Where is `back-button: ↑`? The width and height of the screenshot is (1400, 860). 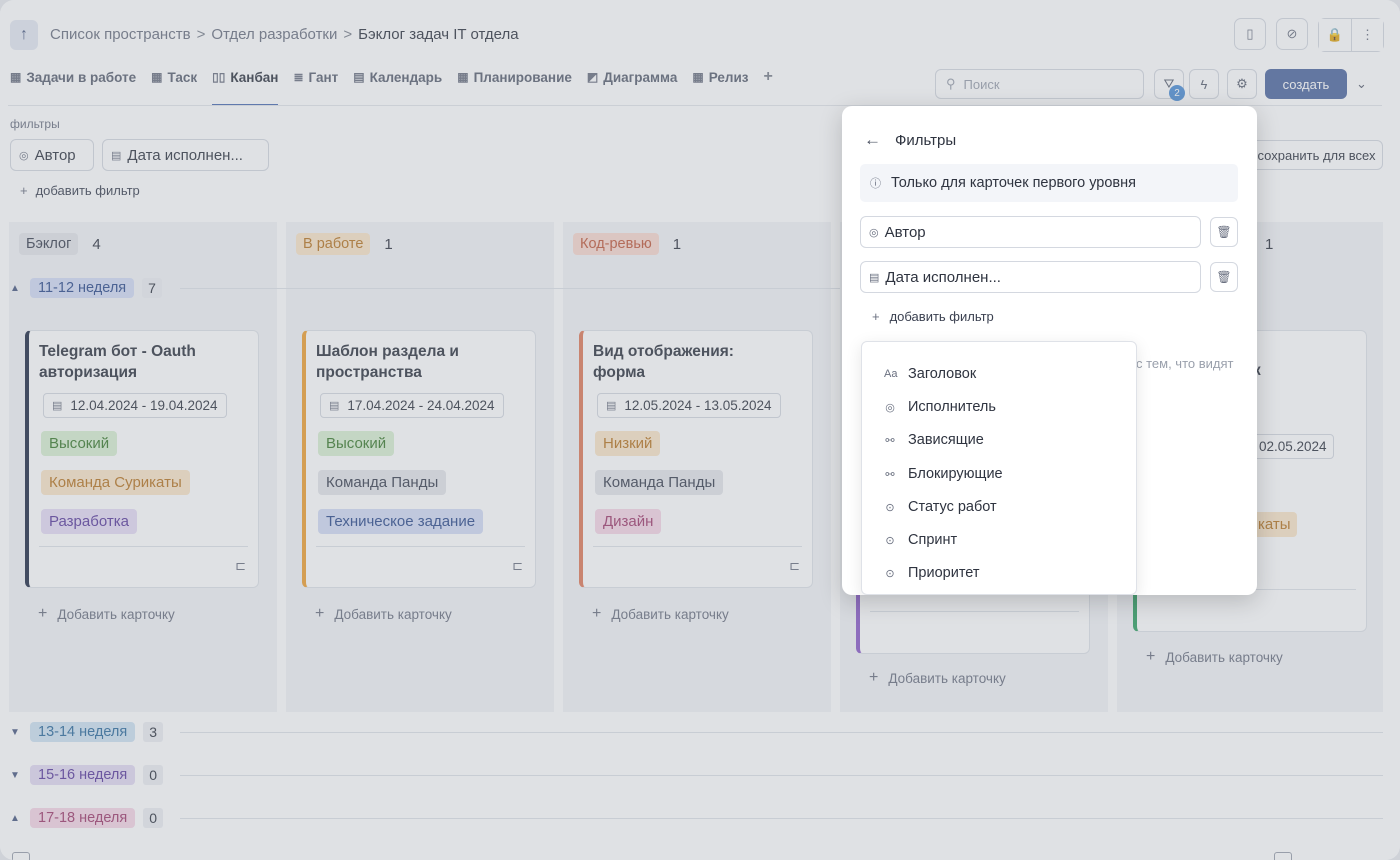
back-button: ↑ is located at coordinates (24, 35).